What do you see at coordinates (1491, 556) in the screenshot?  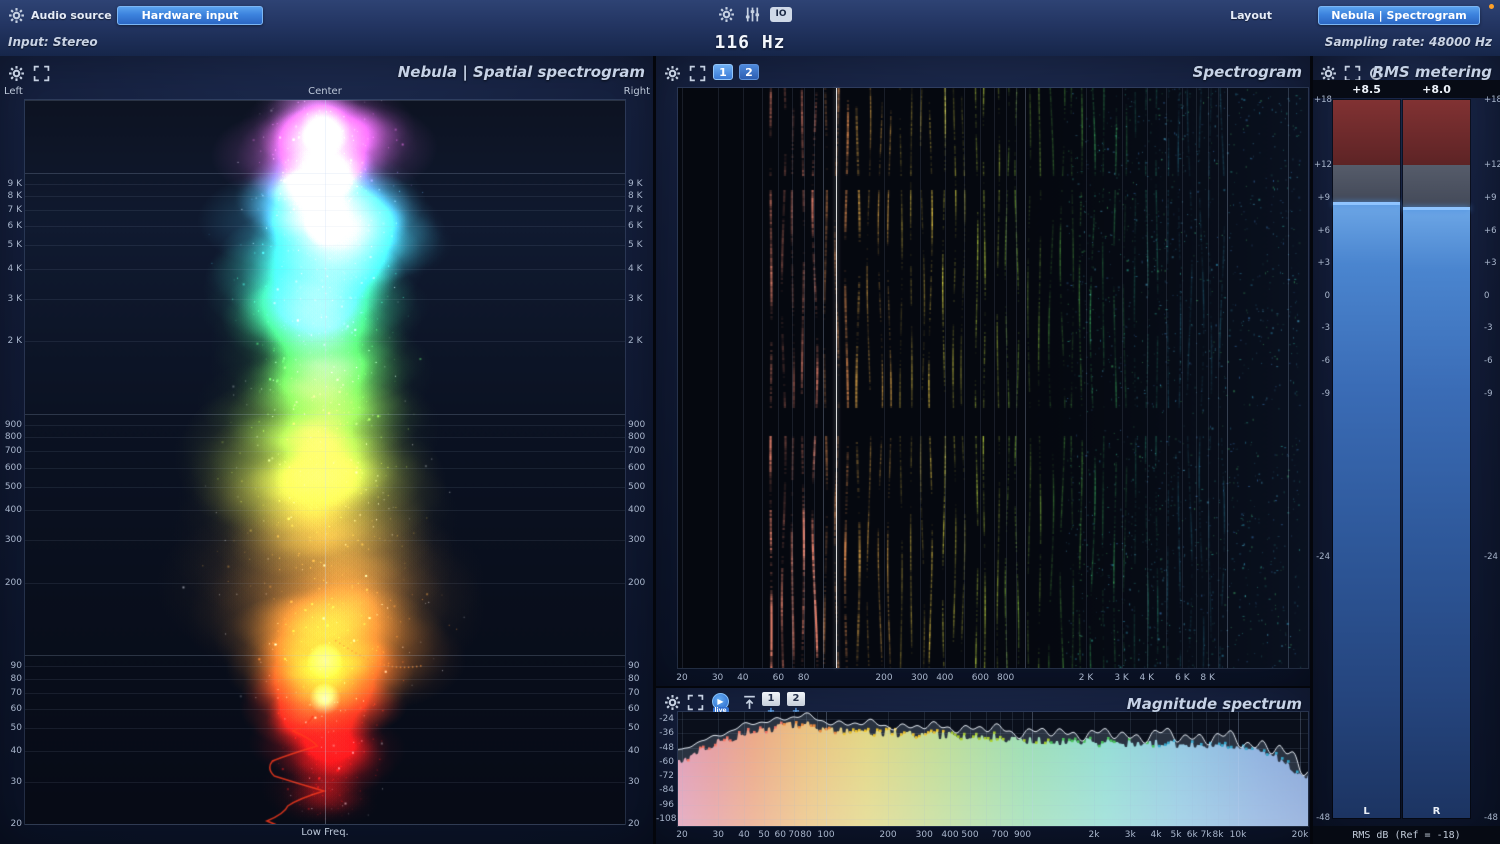 I see `meter-scale-label: -24` at bounding box center [1491, 556].